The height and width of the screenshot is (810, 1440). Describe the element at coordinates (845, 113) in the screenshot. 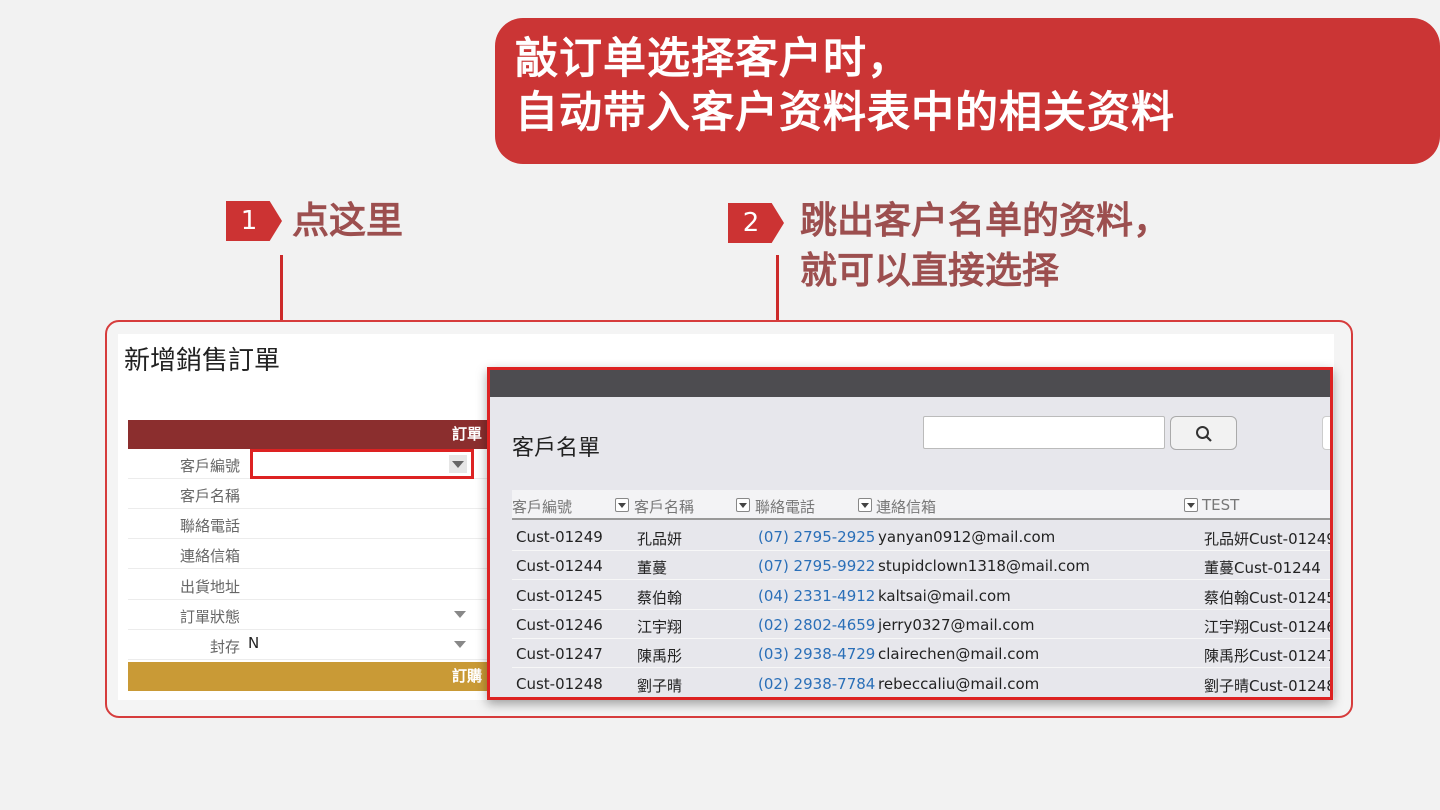

I see `banner-line-2: 自动带入客户资料表中的相关资料` at that location.